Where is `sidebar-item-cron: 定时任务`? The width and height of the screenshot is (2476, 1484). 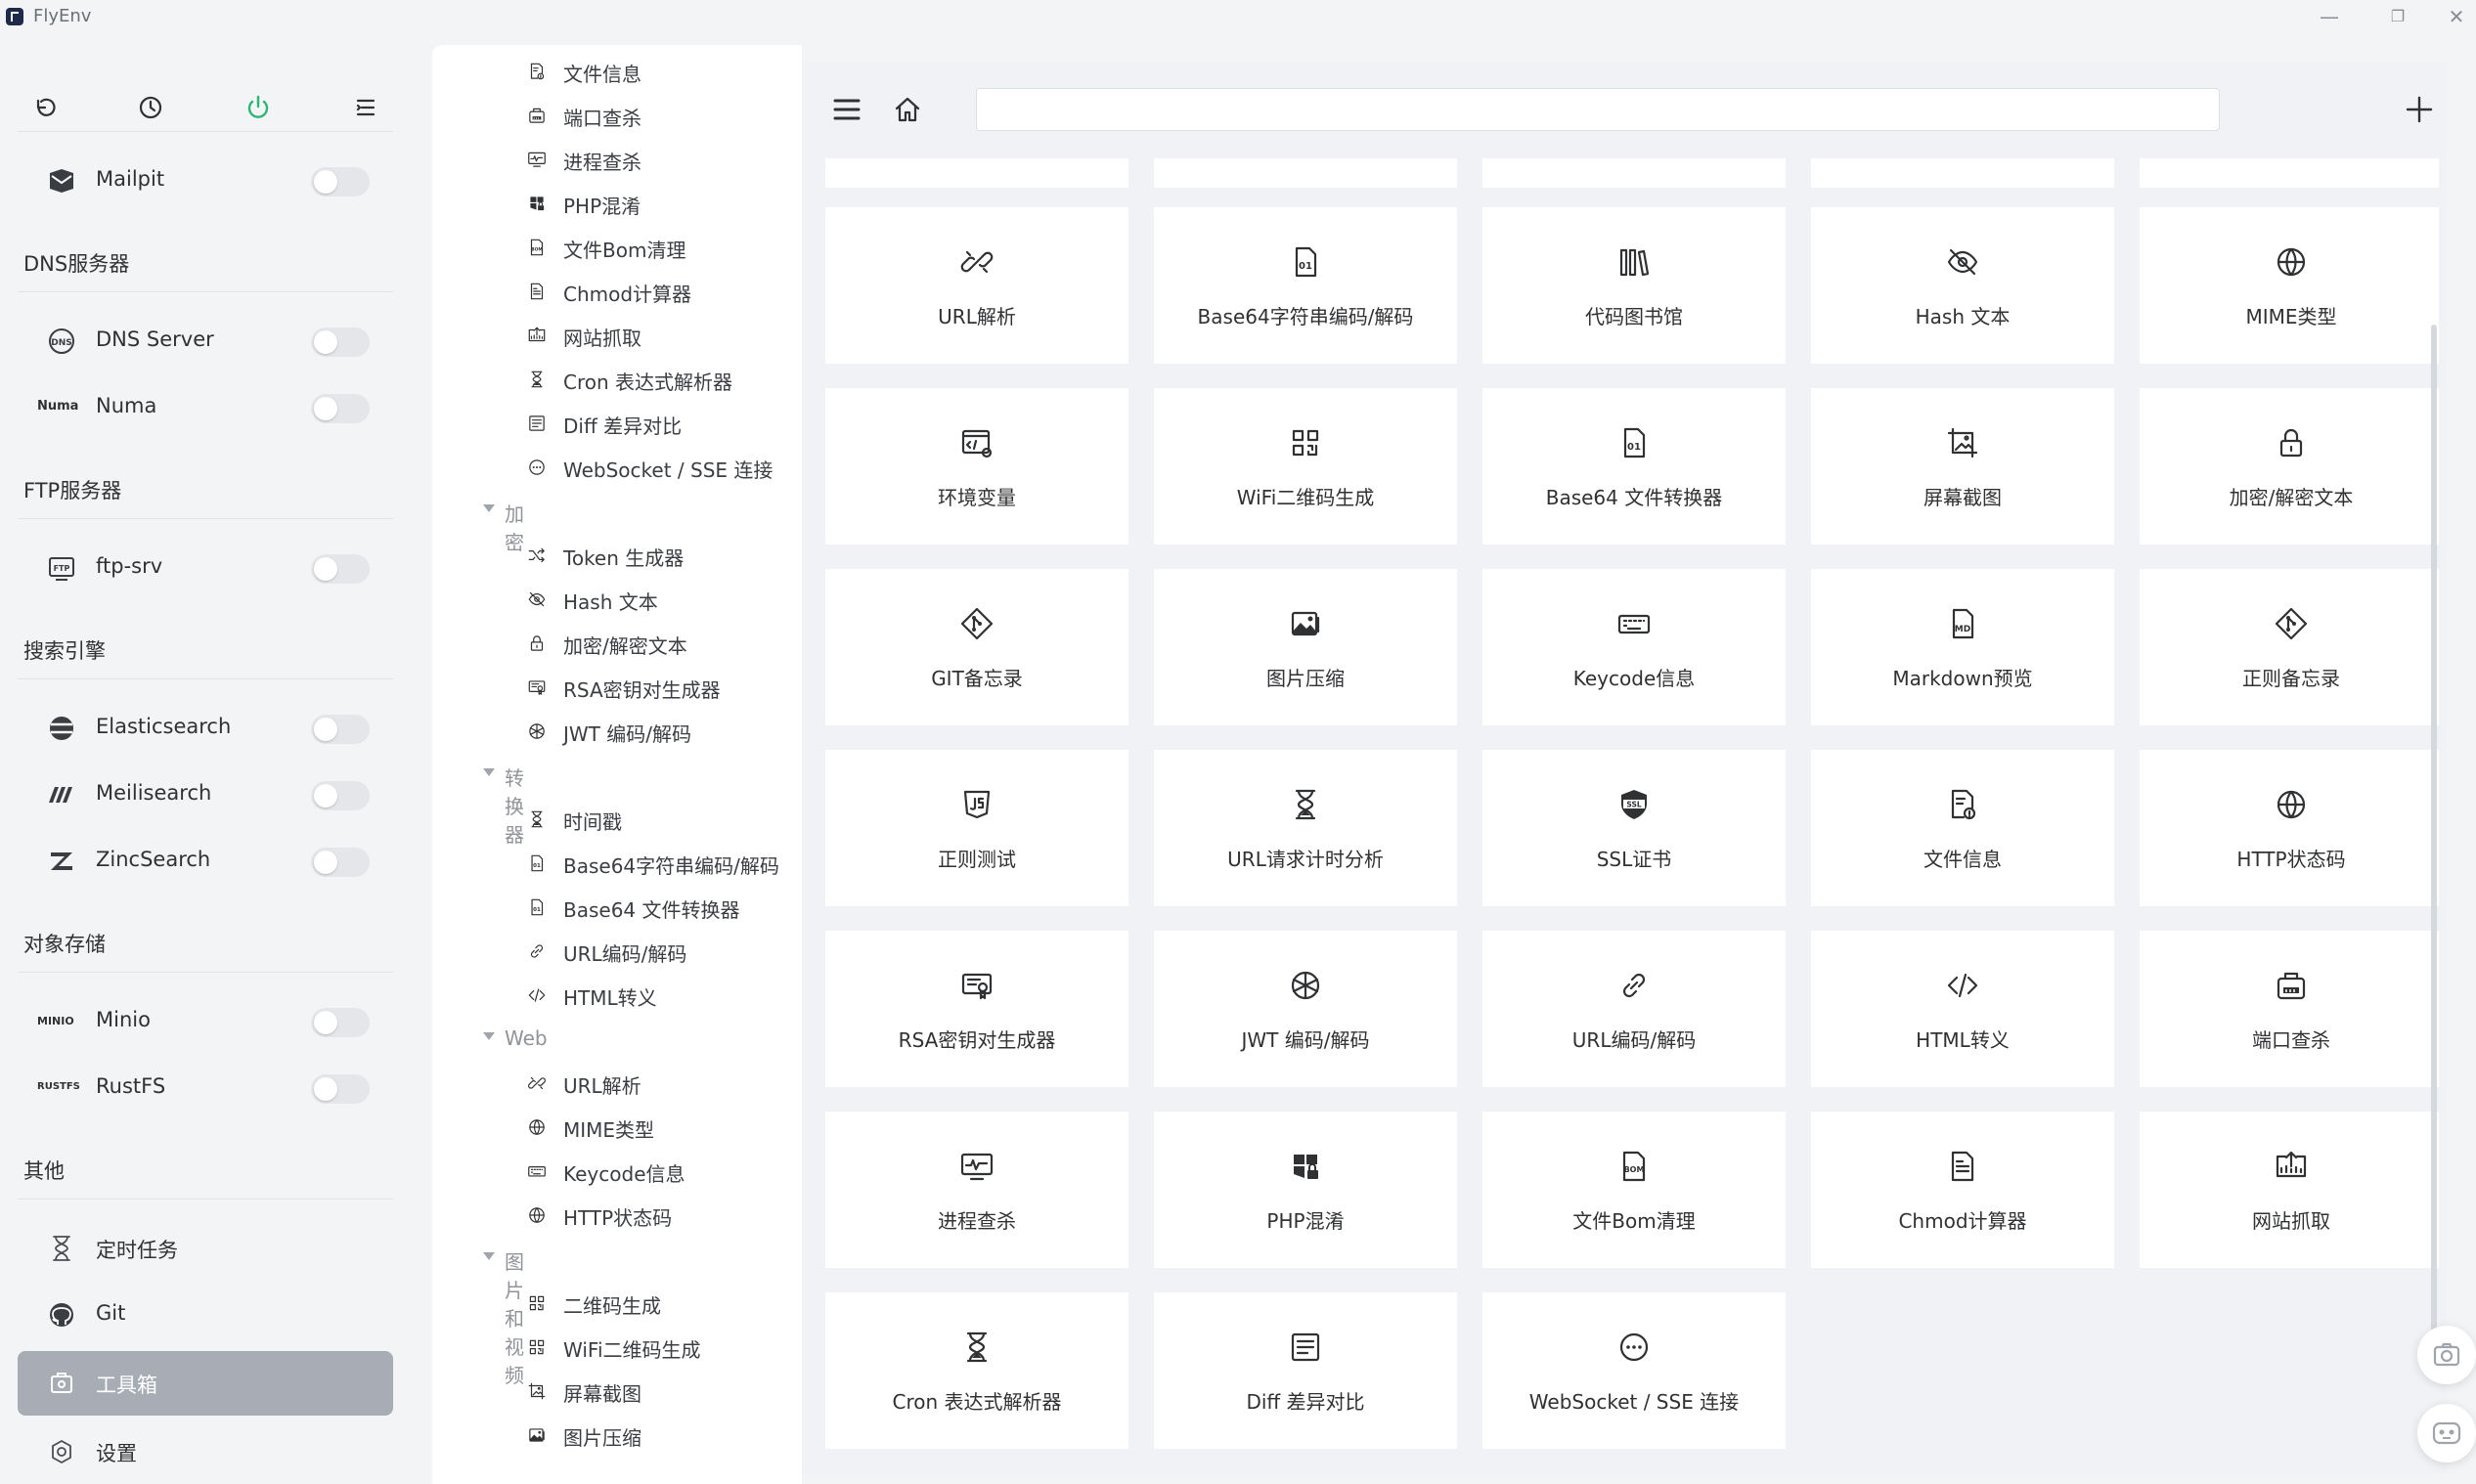 sidebar-item-cron: 定时任务 is located at coordinates (205, 1248).